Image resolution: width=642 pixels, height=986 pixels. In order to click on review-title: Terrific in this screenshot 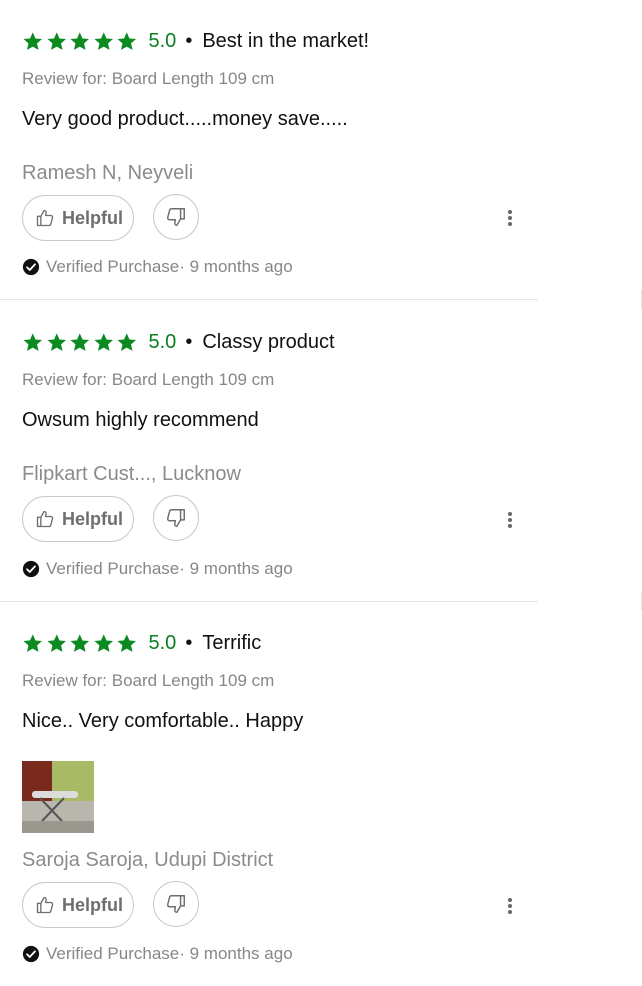, I will do `click(232, 642)`.